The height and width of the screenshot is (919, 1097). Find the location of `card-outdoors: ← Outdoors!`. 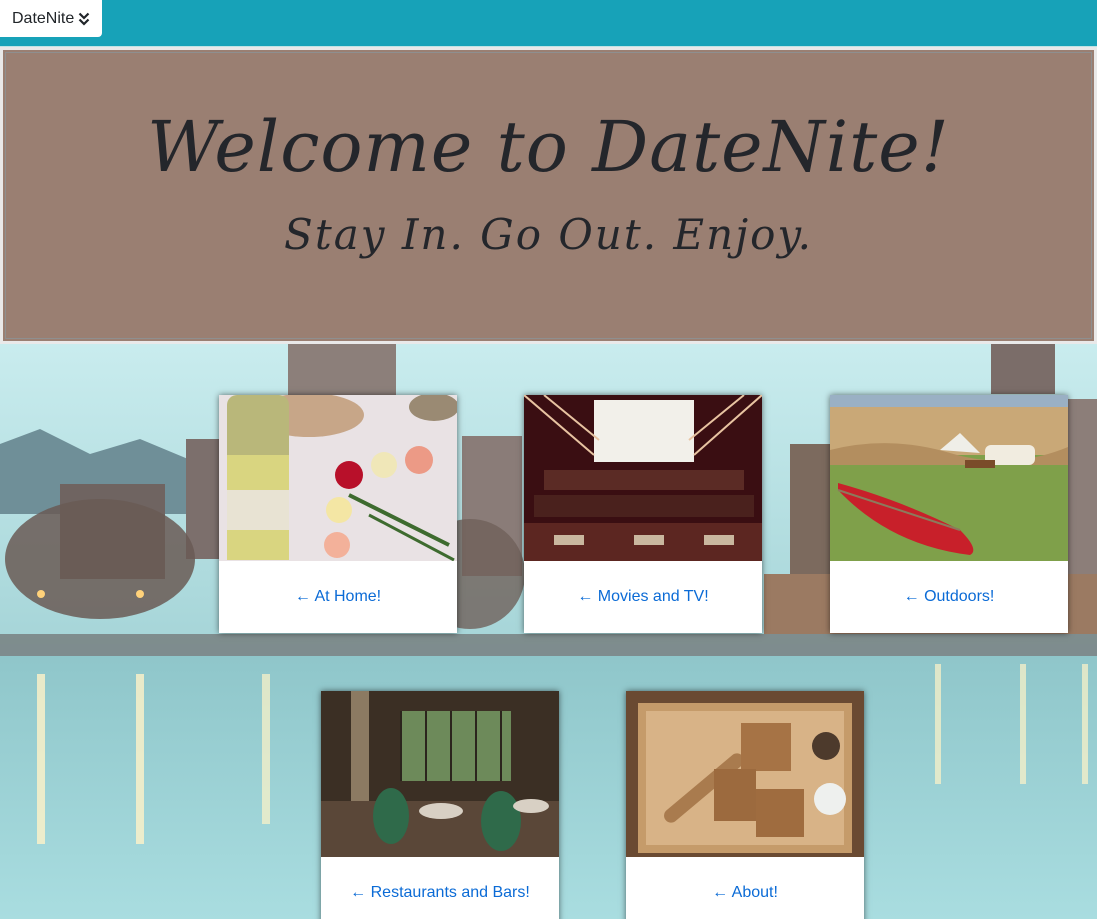

card-outdoors: ← Outdoors! is located at coordinates (949, 514).